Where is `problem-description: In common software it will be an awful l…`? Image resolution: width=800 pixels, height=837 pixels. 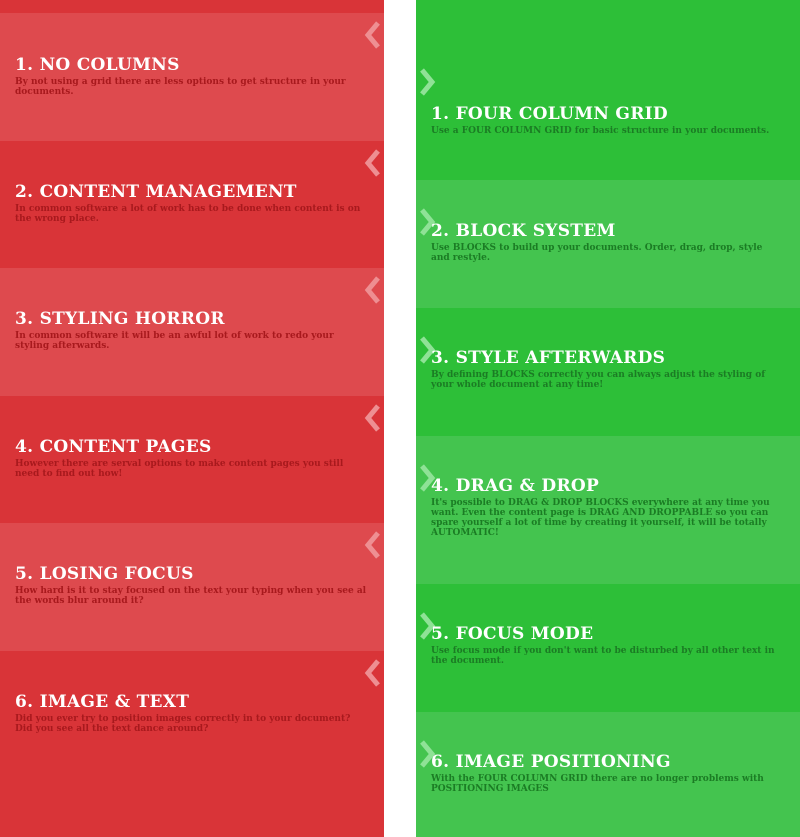
problem-description: In common software it will be an awful l… is located at coordinates (174, 341).